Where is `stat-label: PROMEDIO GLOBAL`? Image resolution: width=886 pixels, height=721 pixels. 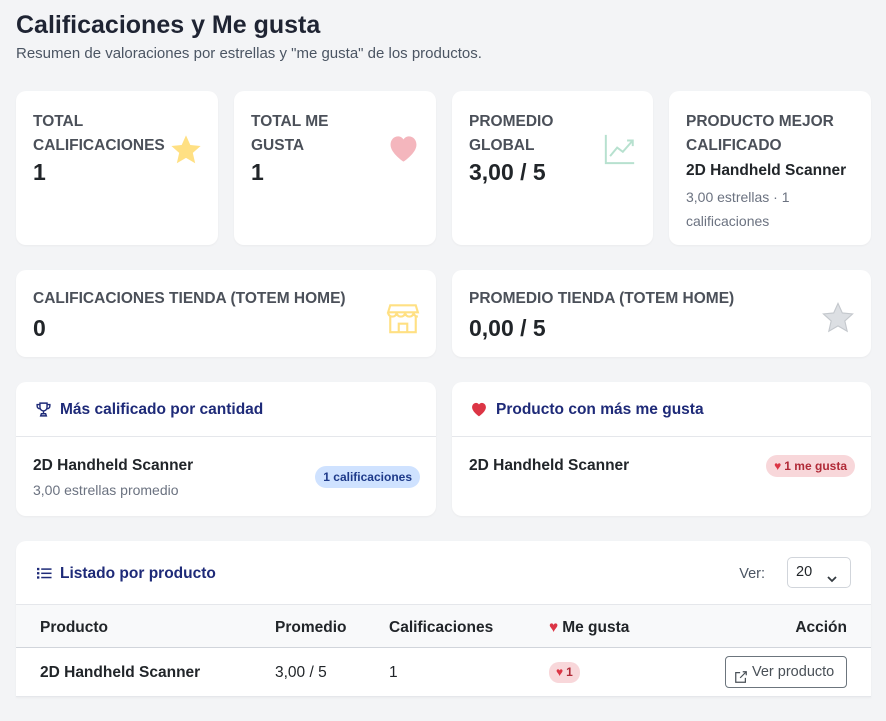 stat-label: PROMEDIO GLOBAL is located at coordinates (511, 133).